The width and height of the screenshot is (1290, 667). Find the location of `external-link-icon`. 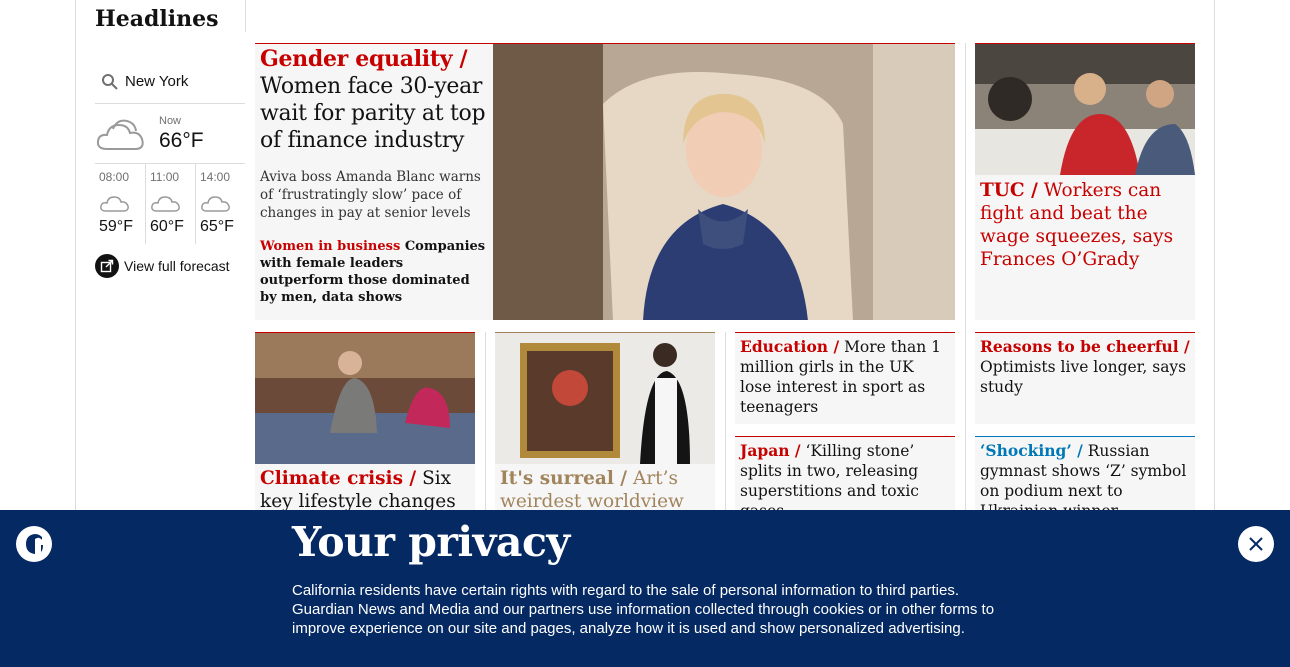

external-link-icon is located at coordinates (107, 266).